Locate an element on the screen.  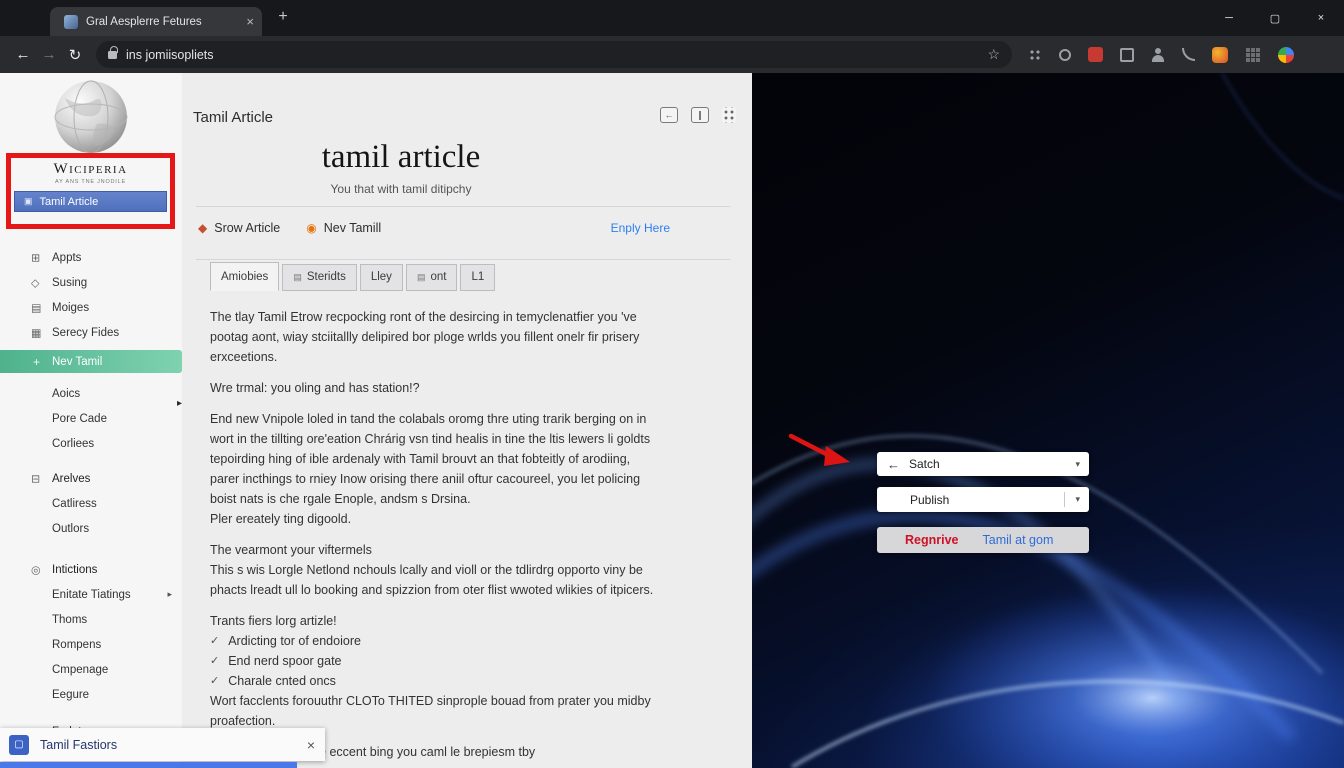
list-icon: ▦ is located at coordinates (36, 333).